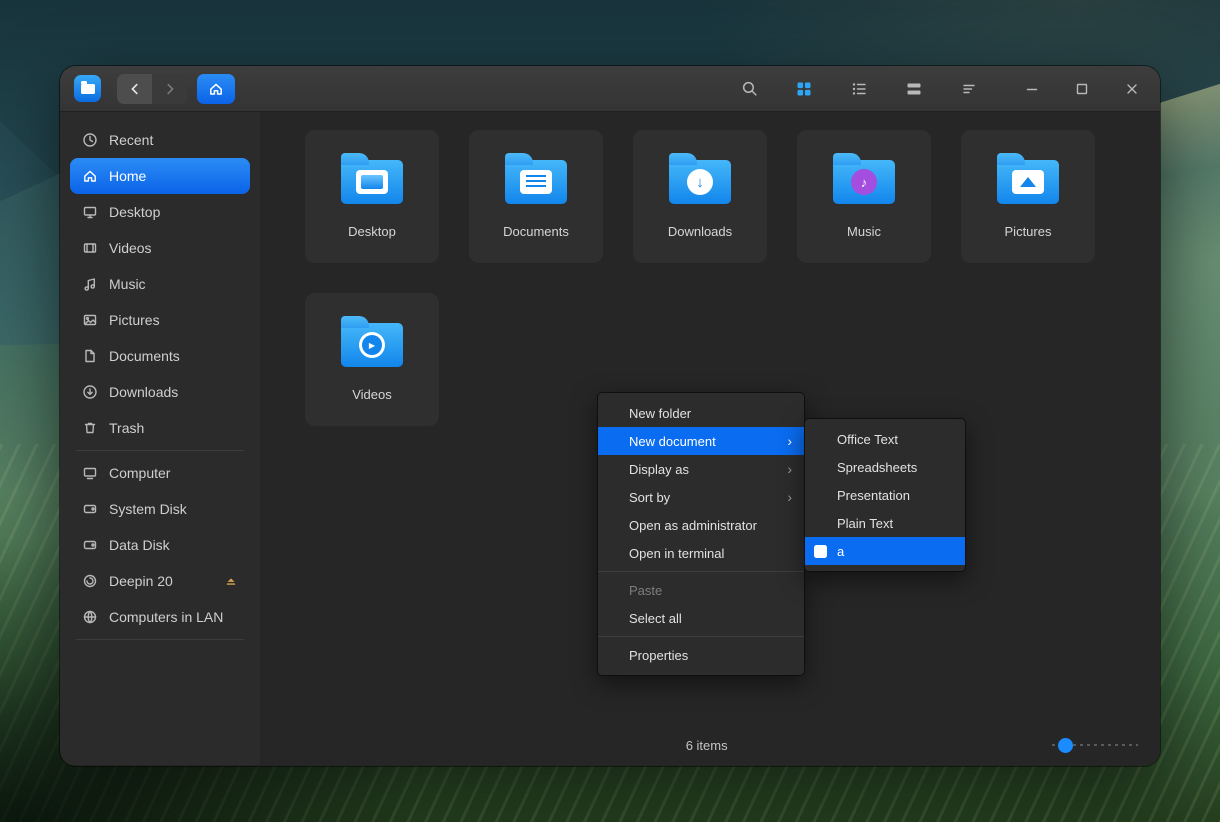 The image size is (1220, 822). I want to click on back-button, so click(134, 88).